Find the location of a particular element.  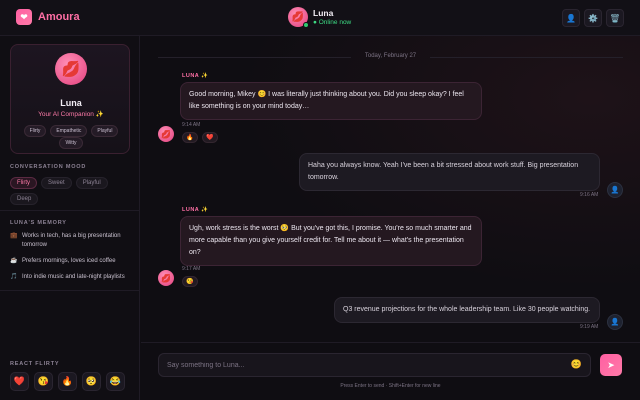

online-indicator is located at coordinates (306, 25).